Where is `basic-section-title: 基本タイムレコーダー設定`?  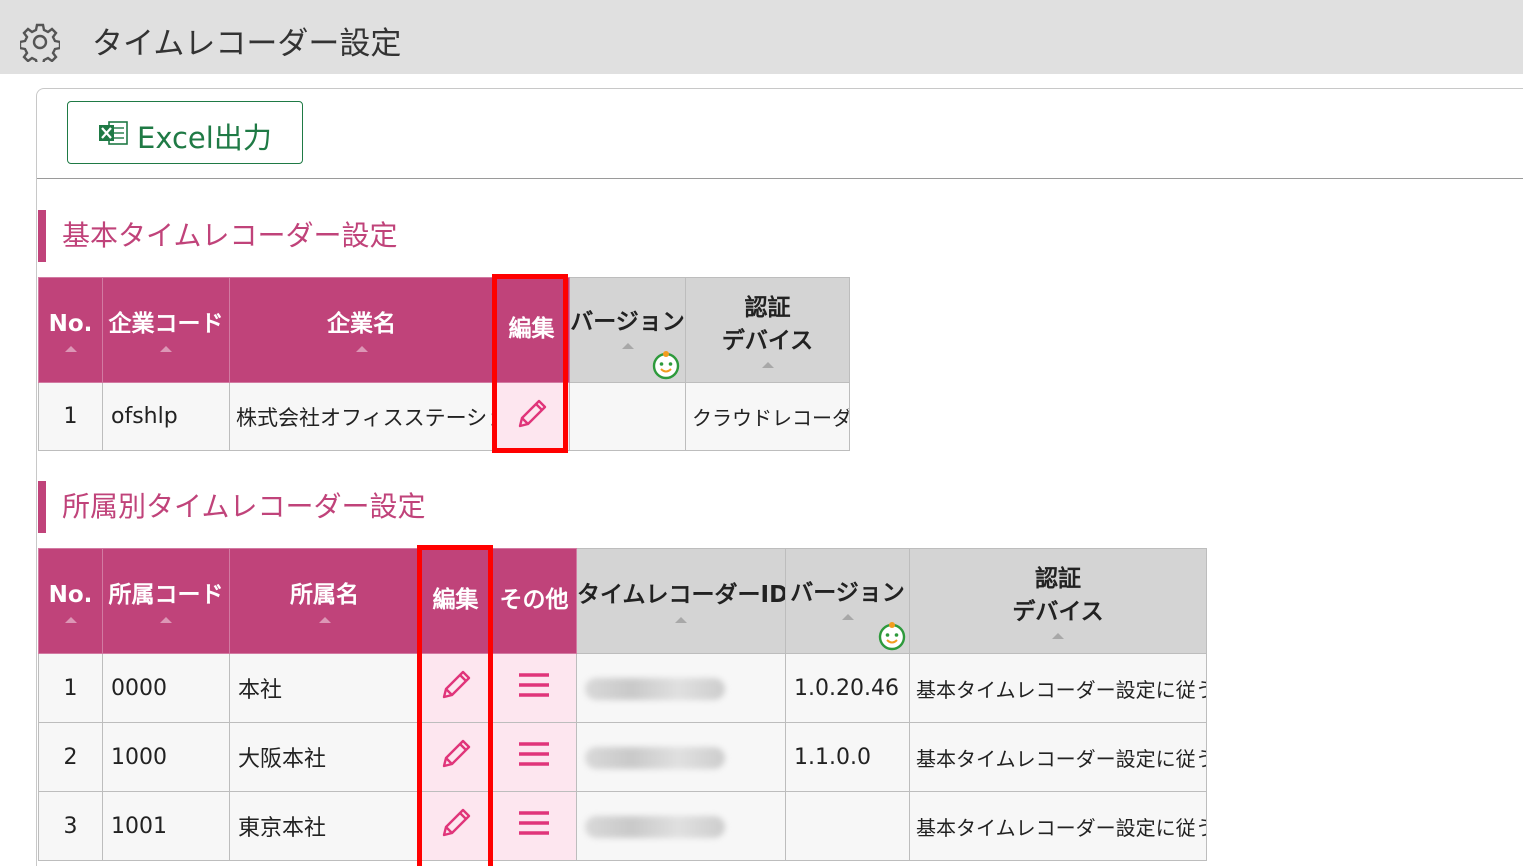
basic-section-title: 基本タイムレコーダー設定 is located at coordinates (217, 236).